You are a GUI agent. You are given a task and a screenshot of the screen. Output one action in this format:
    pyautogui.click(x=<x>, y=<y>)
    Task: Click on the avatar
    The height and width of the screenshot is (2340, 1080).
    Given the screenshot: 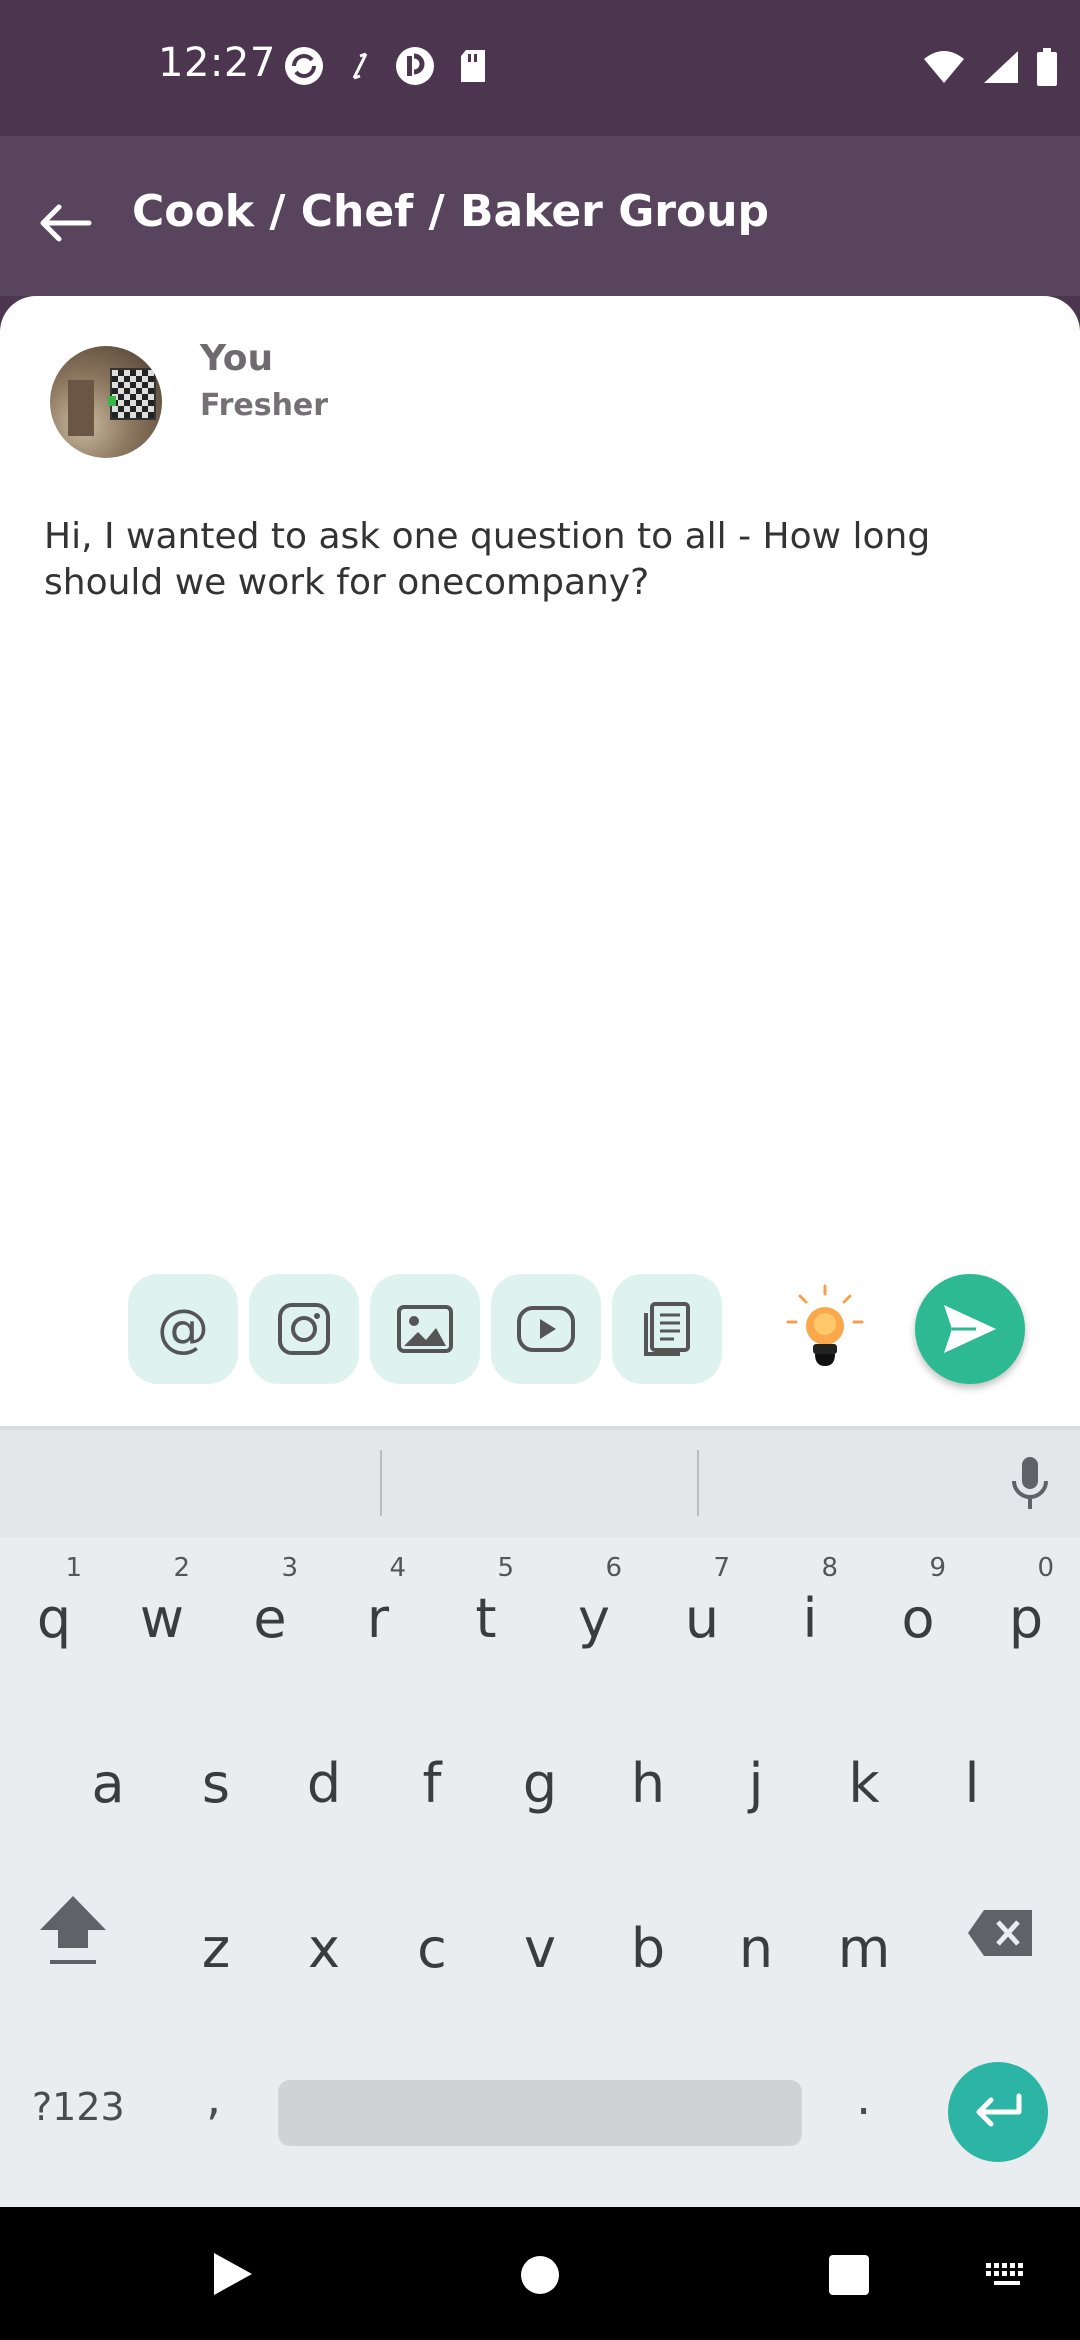 What is the action you would take?
    pyautogui.click(x=106, y=402)
    